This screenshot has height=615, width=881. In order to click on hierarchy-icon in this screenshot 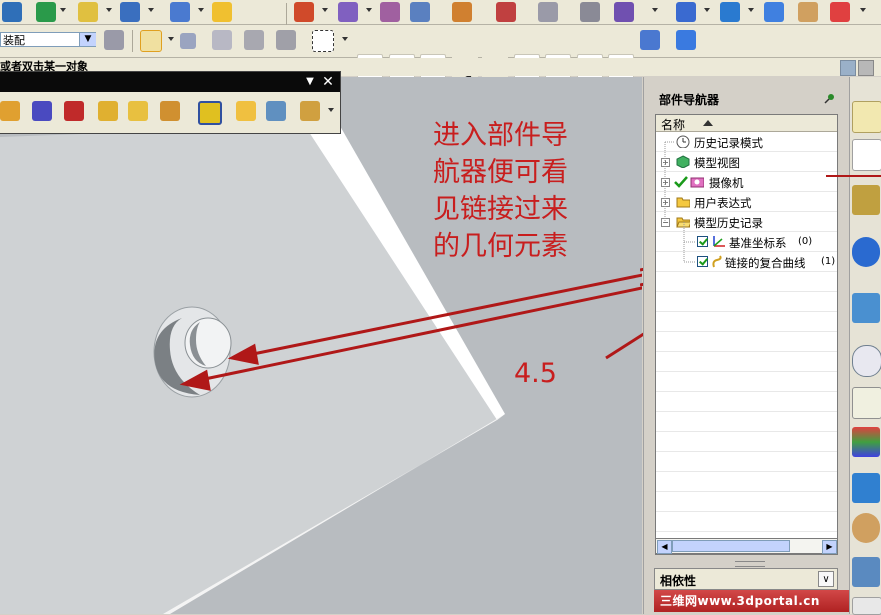, I will do `click(276, 111)`.